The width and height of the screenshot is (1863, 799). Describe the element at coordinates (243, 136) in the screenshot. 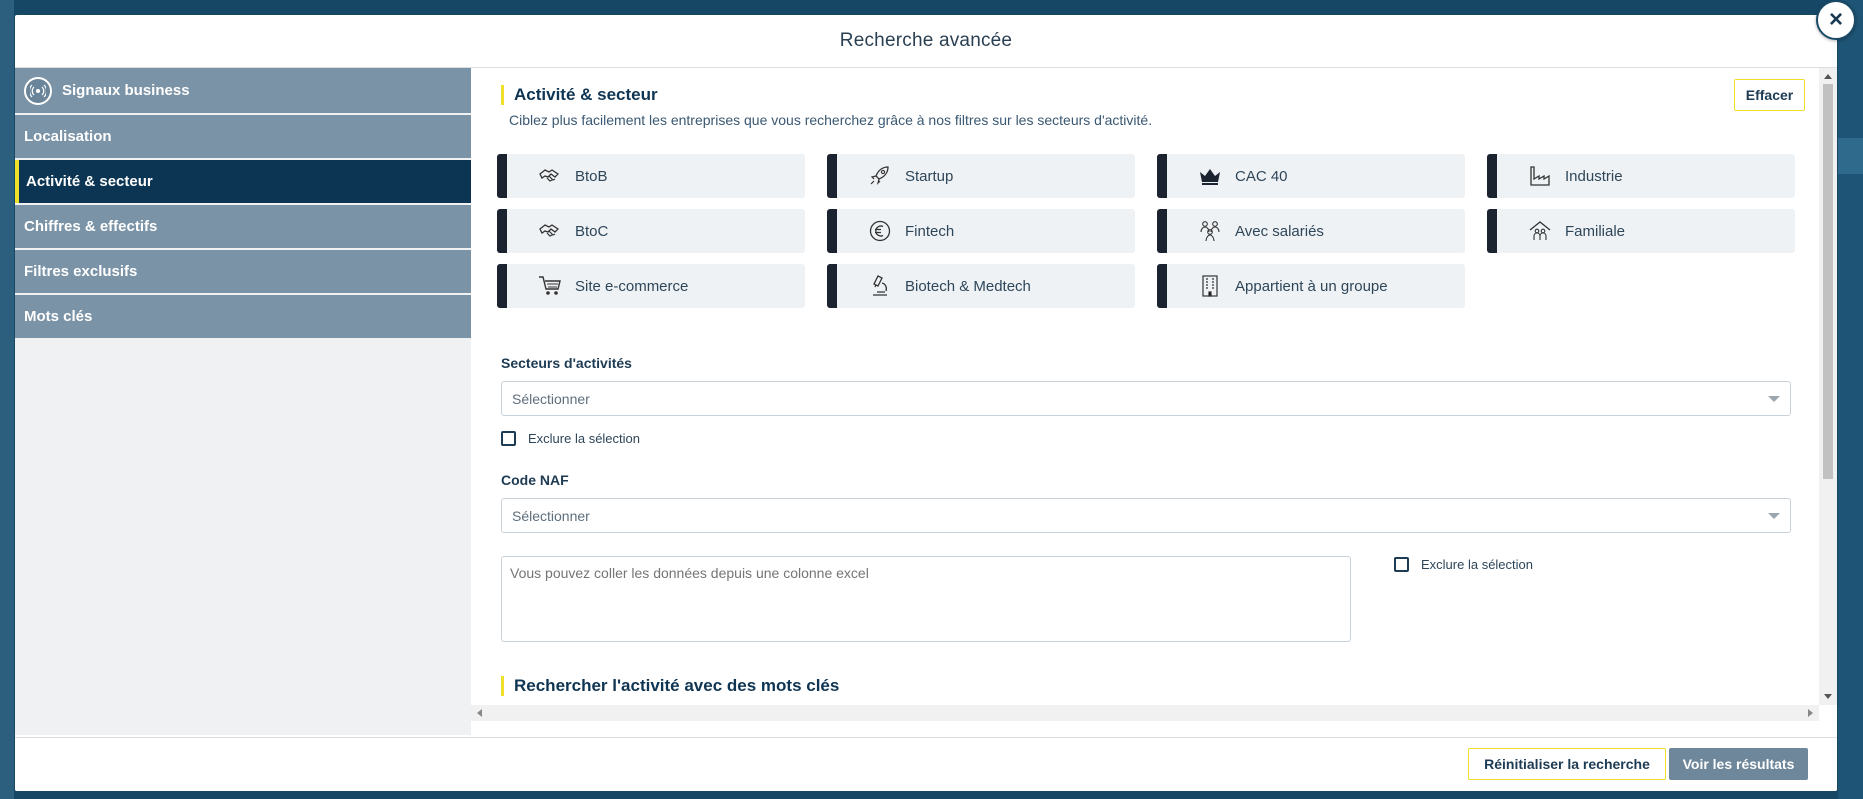

I see `sidebar-item-localisation: Localisation` at that location.